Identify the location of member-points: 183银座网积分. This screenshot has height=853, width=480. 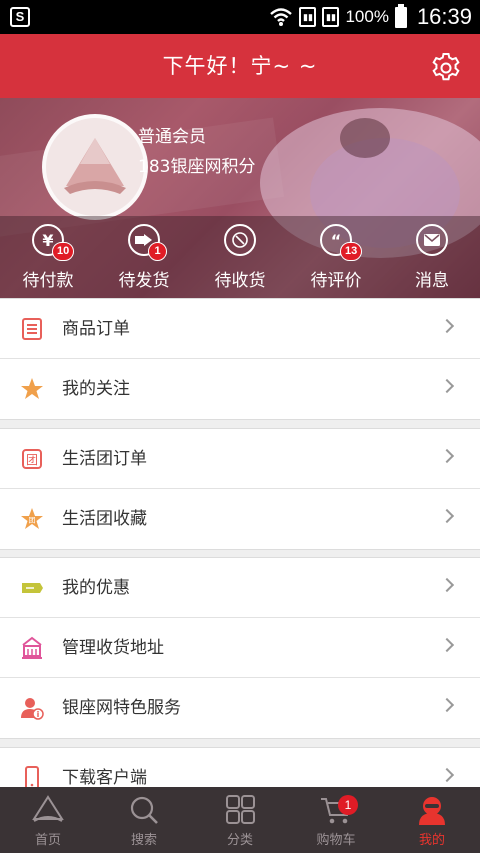
(196, 164).